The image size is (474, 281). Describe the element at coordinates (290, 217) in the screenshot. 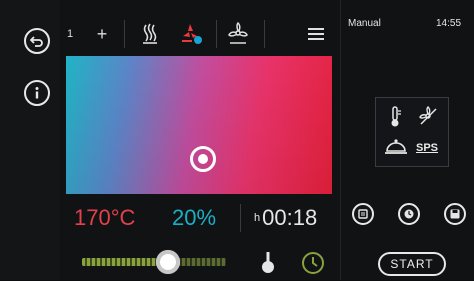

I see `timer-value: 00:18` at that location.